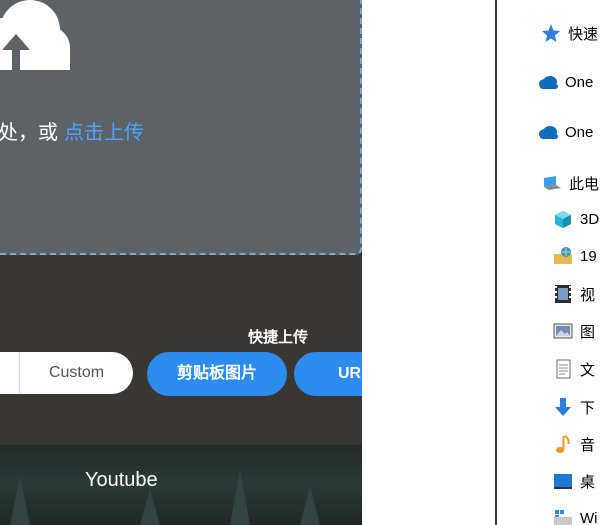 Image resolution: width=604 pixels, height=525 pixels. Describe the element at coordinates (563, 331) in the screenshot. I see `pictures-folder-icon` at that location.